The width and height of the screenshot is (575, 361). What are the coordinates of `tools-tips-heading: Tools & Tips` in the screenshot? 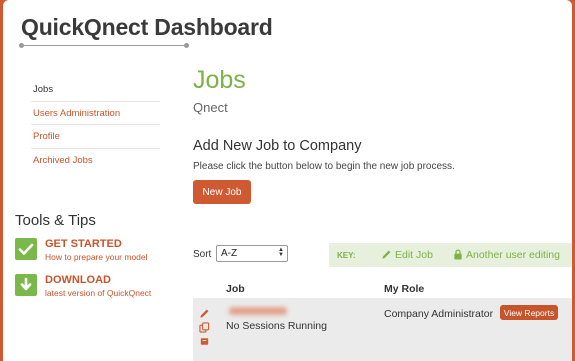 It's located at (55, 220).